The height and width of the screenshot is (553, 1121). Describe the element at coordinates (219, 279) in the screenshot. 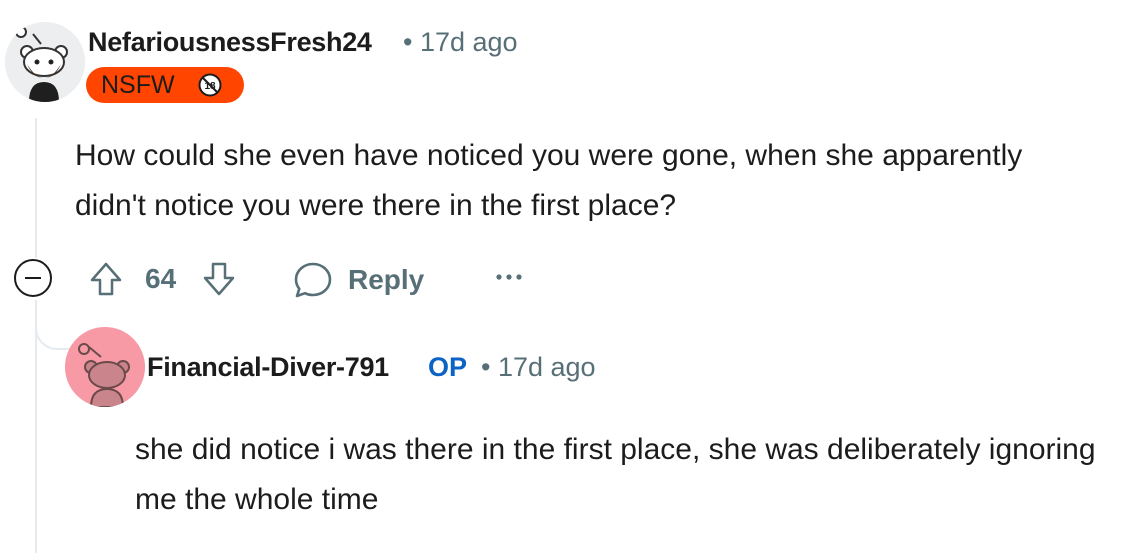

I see `downvote-icon` at that location.